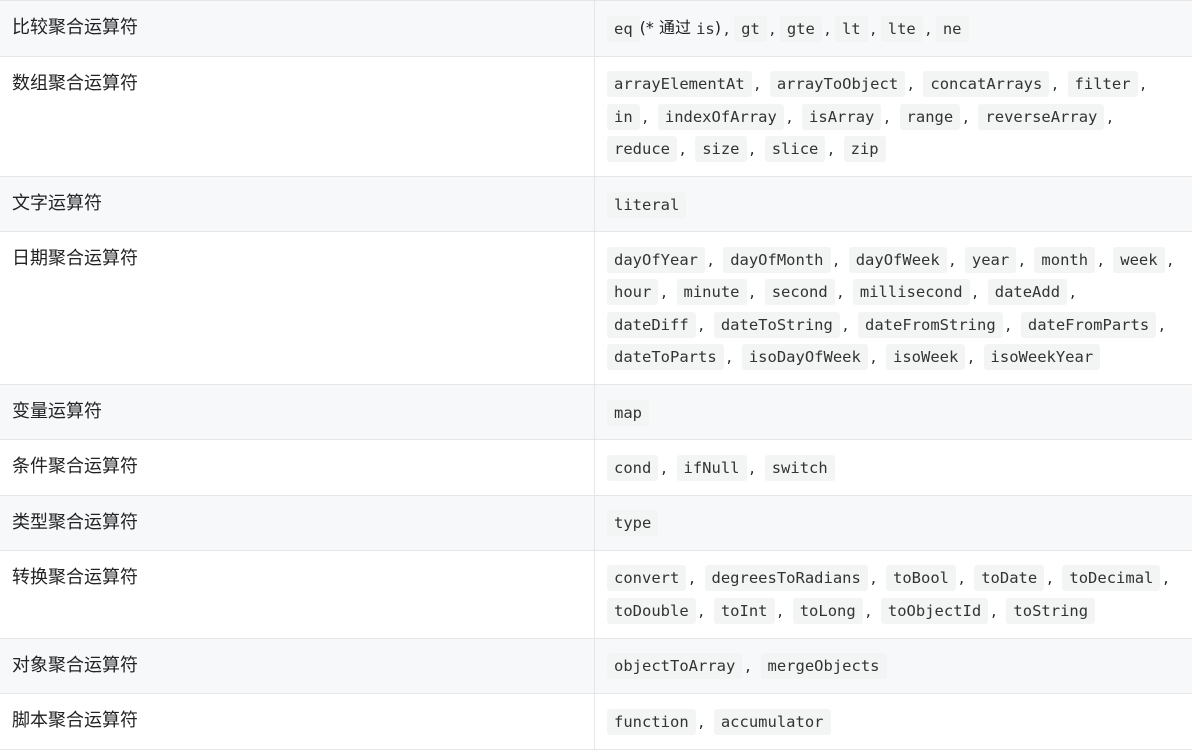  Describe the element at coordinates (651, 610) in the screenshot. I see `operator-code: toDouble` at that location.